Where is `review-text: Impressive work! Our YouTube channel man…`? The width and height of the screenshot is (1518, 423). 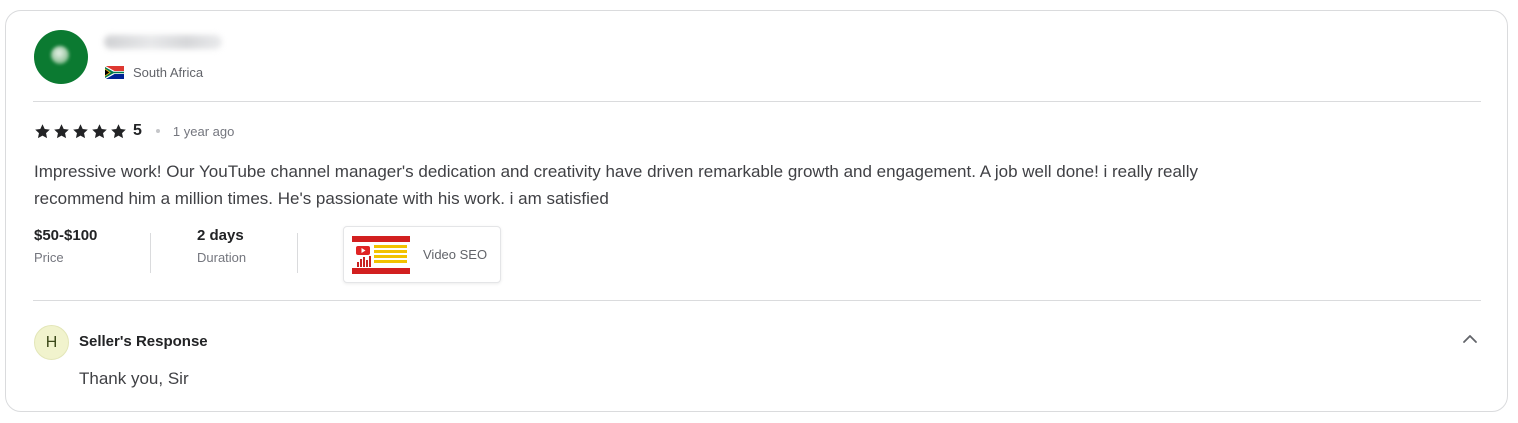
review-text: Impressive work! Our YouTube channel man… is located at coordinates (616, 185).